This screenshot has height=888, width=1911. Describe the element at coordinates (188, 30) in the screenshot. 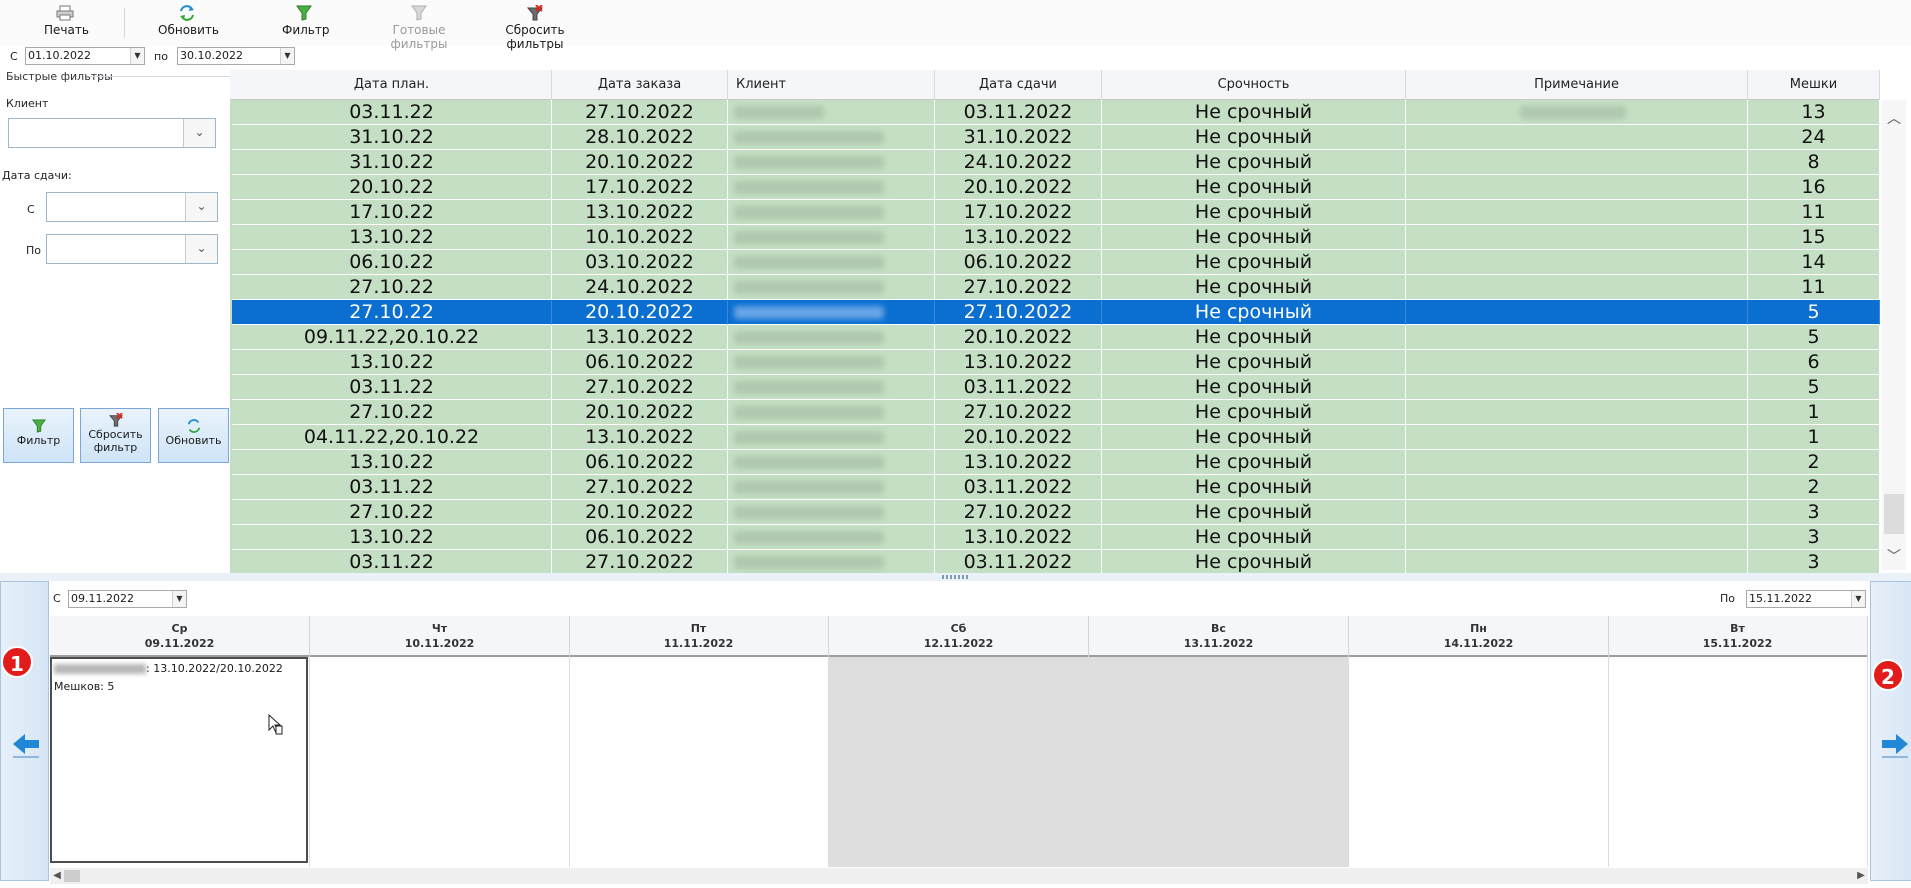

I see `refresh-label: Обновить` at that location.